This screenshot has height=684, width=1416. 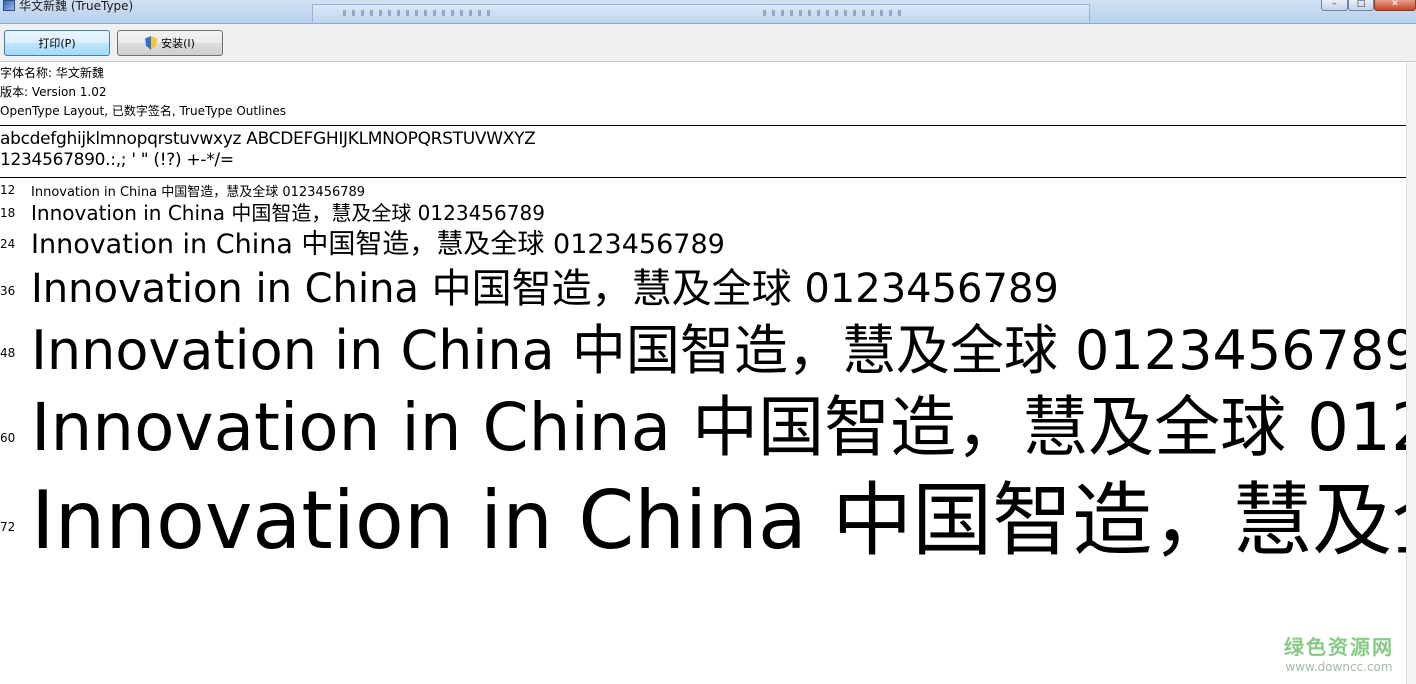 What do you see at coordinates (178, 43) in the screenshot?
I see `install-button-label: 安装(I)` at bounding box center [178, 43].